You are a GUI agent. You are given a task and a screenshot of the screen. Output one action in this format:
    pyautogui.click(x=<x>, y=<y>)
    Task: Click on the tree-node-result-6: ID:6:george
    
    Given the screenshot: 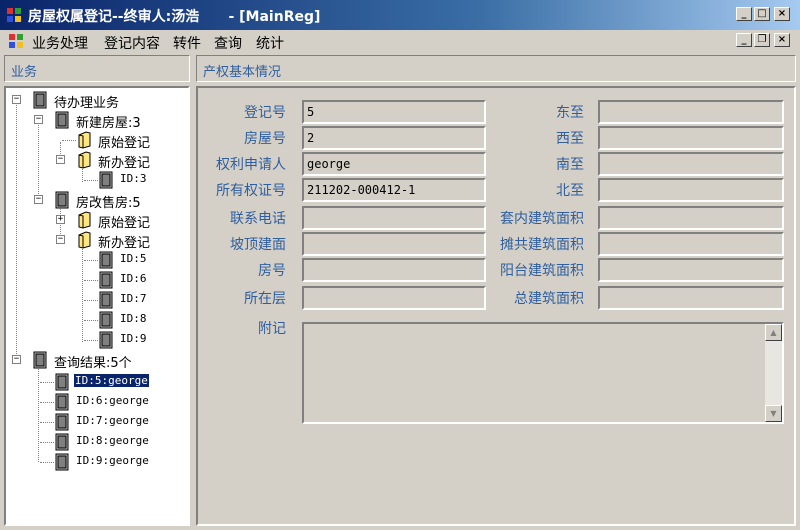 What is the action you would take?
    pyautogui.click(x=110, y=402)
    